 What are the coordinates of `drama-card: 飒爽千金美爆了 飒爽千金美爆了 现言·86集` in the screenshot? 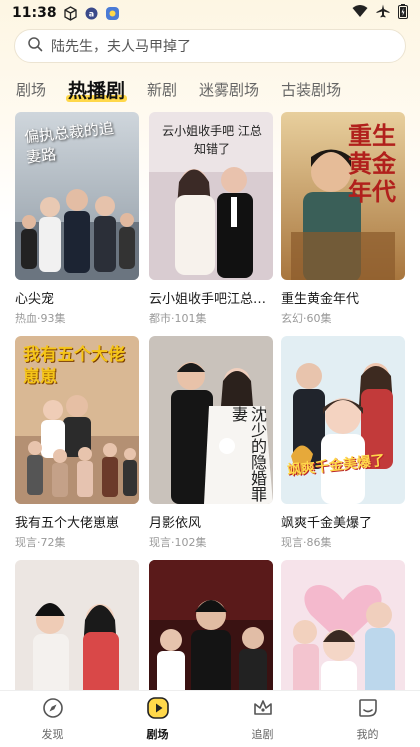 It's located at (343, 443).